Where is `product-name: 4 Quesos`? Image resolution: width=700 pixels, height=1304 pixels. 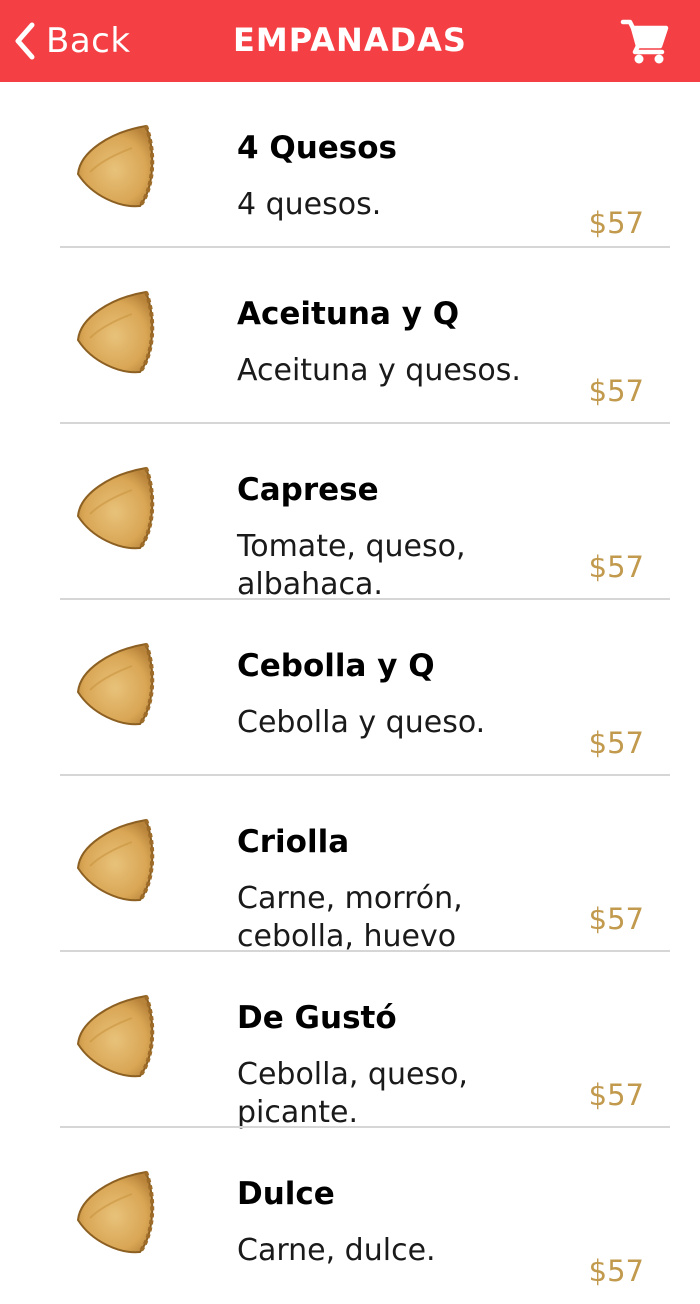 product-name: 4 Quesos is located at coordinates (317, 148).